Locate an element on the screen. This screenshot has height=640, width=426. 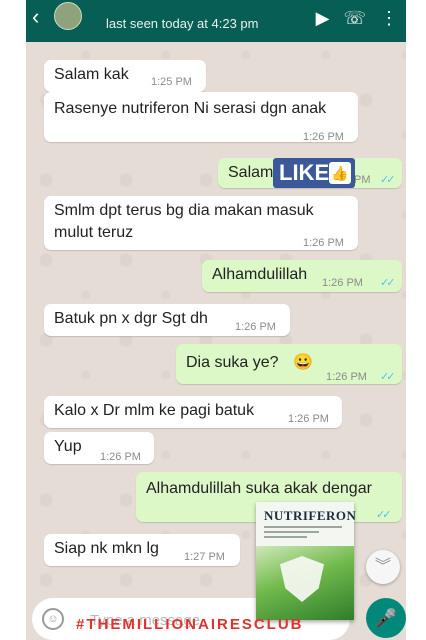
scroll-down-button: ︾ is located at coordinates (383, 567).